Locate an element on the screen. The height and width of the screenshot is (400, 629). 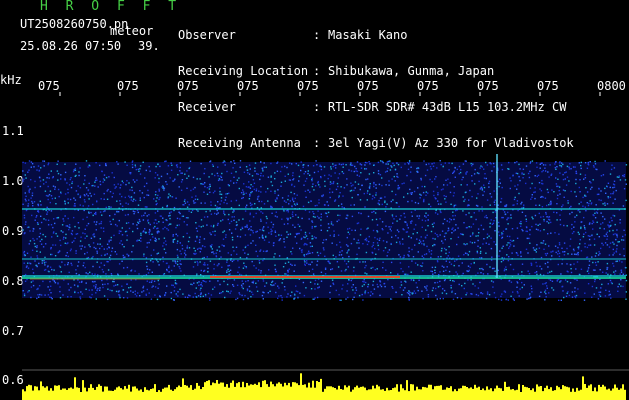
meteor-label: meteor is located at coordinates (132, 31).